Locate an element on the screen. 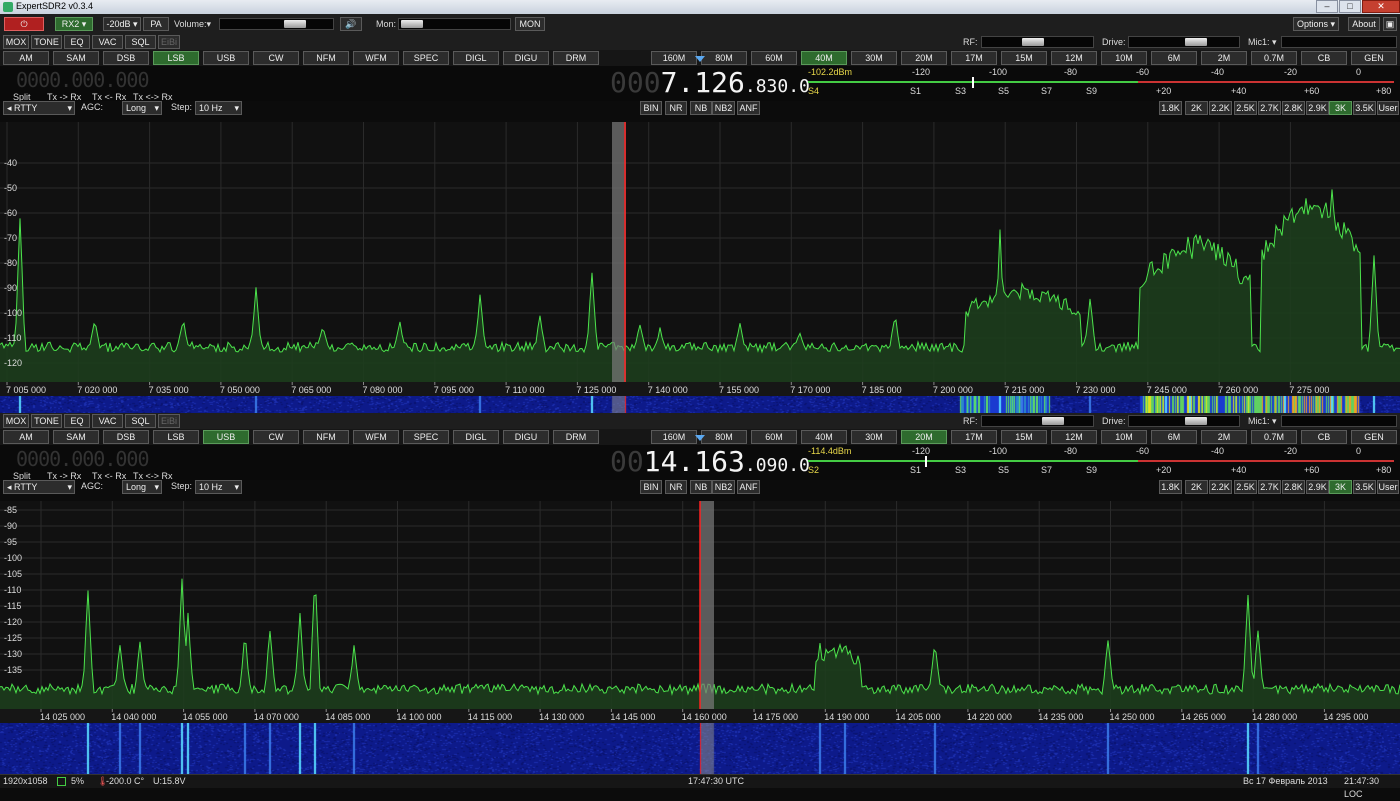 This screenshot has height=801, width=1400. band-button-60m: 60M is located at coordinates (774, 437).